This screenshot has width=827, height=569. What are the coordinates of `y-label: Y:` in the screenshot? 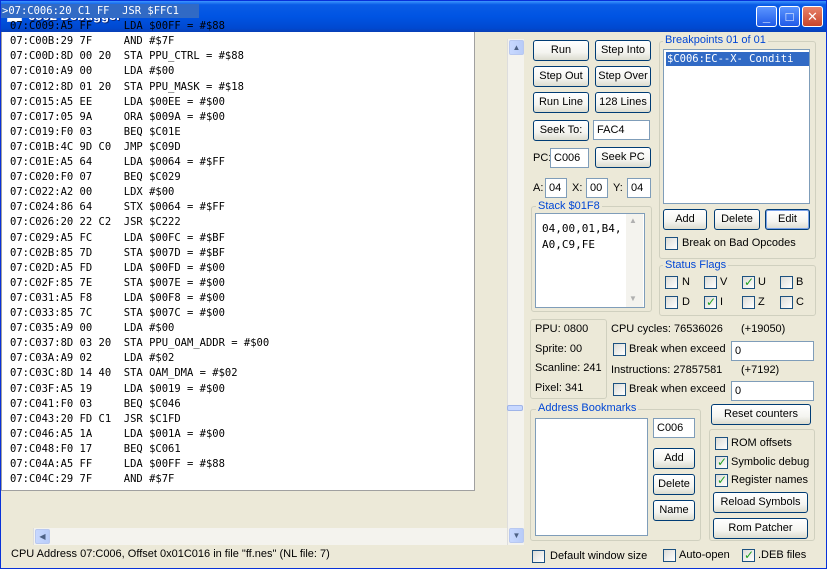 It's located at (618, 188).